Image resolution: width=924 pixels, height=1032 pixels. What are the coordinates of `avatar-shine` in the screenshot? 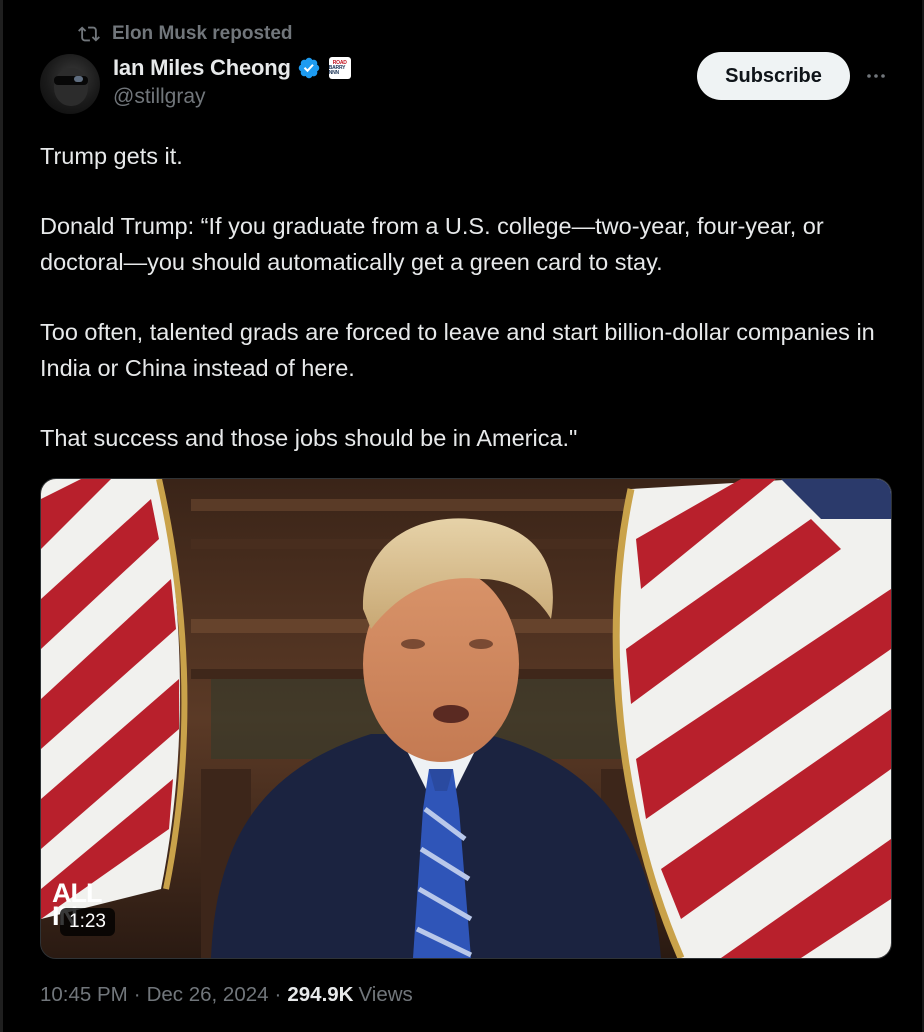 It's located at (78, 79).